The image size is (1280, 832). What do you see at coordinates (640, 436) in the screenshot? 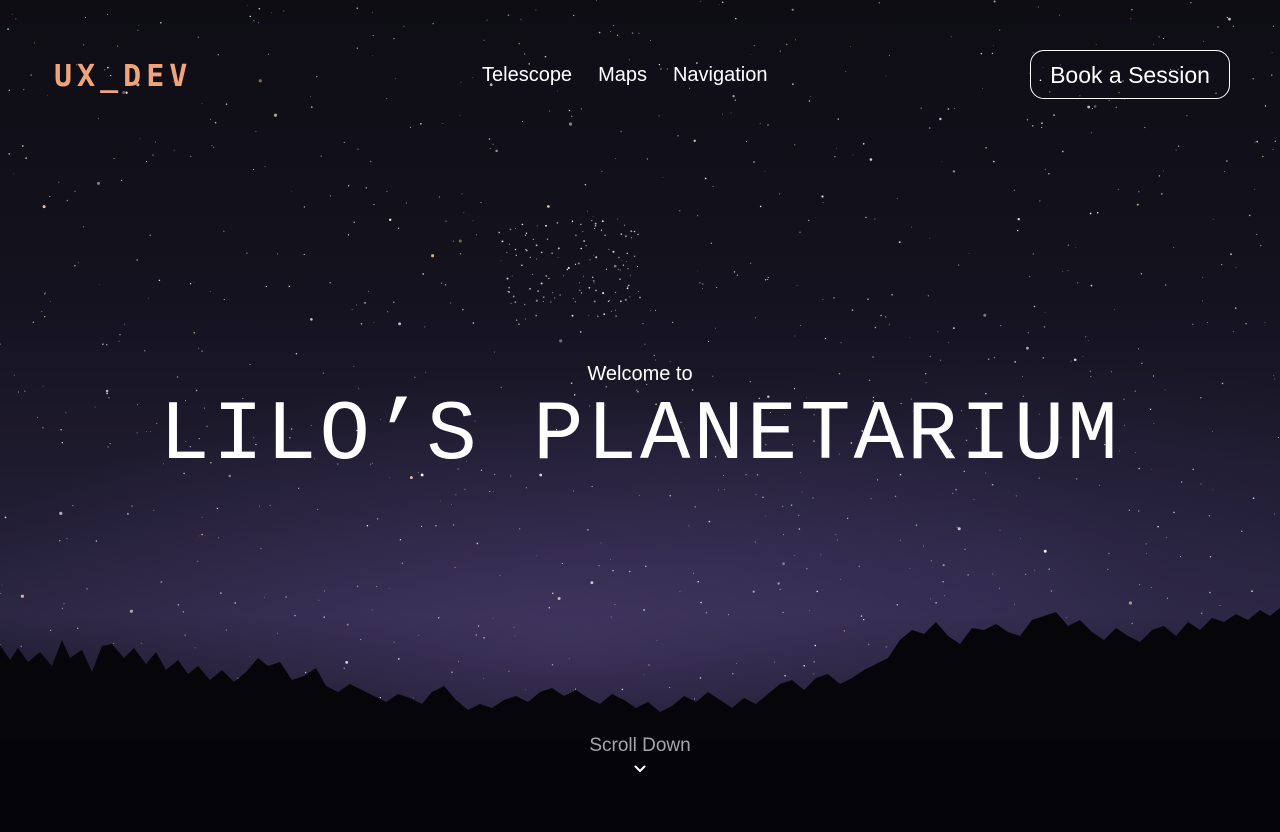
I see `hero-title: LILO’S PLANETARIUM` at bounding box center [640, 436].